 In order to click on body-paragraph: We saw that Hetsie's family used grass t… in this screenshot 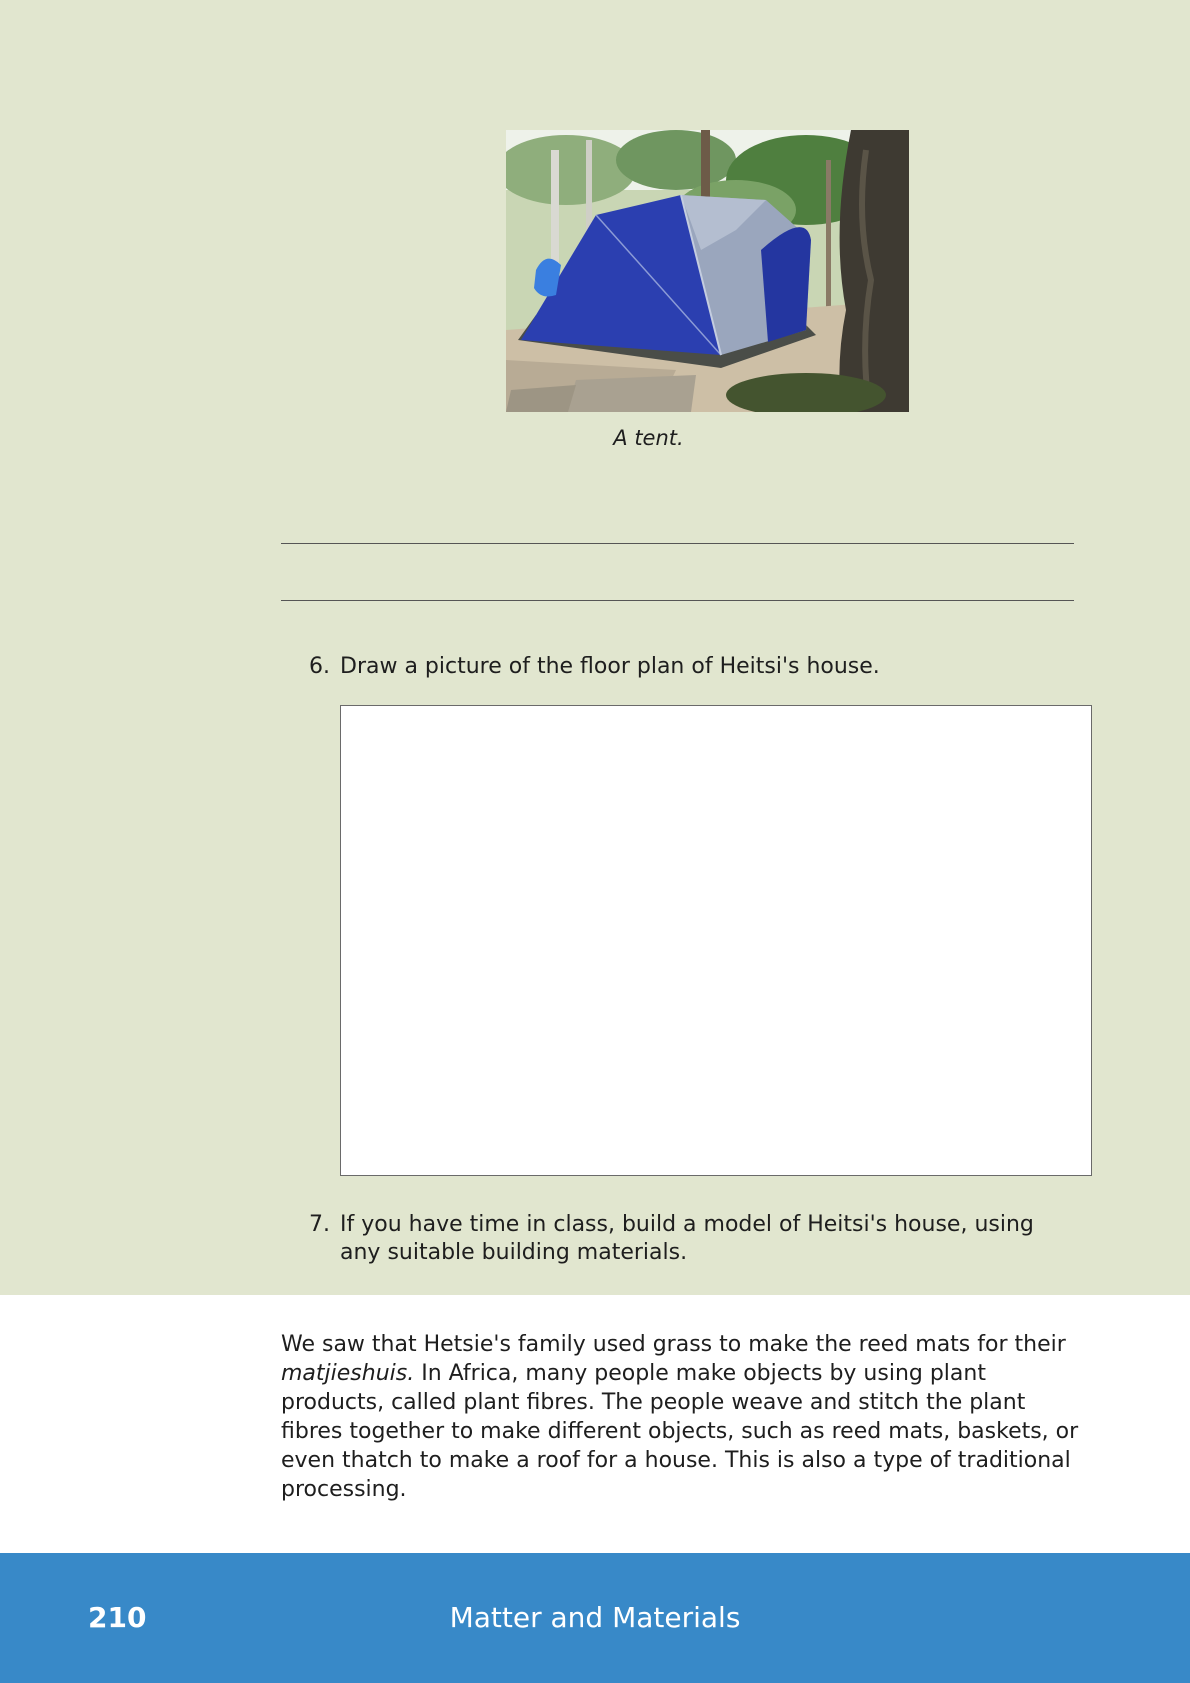, I will do `click(681, 1417)`.